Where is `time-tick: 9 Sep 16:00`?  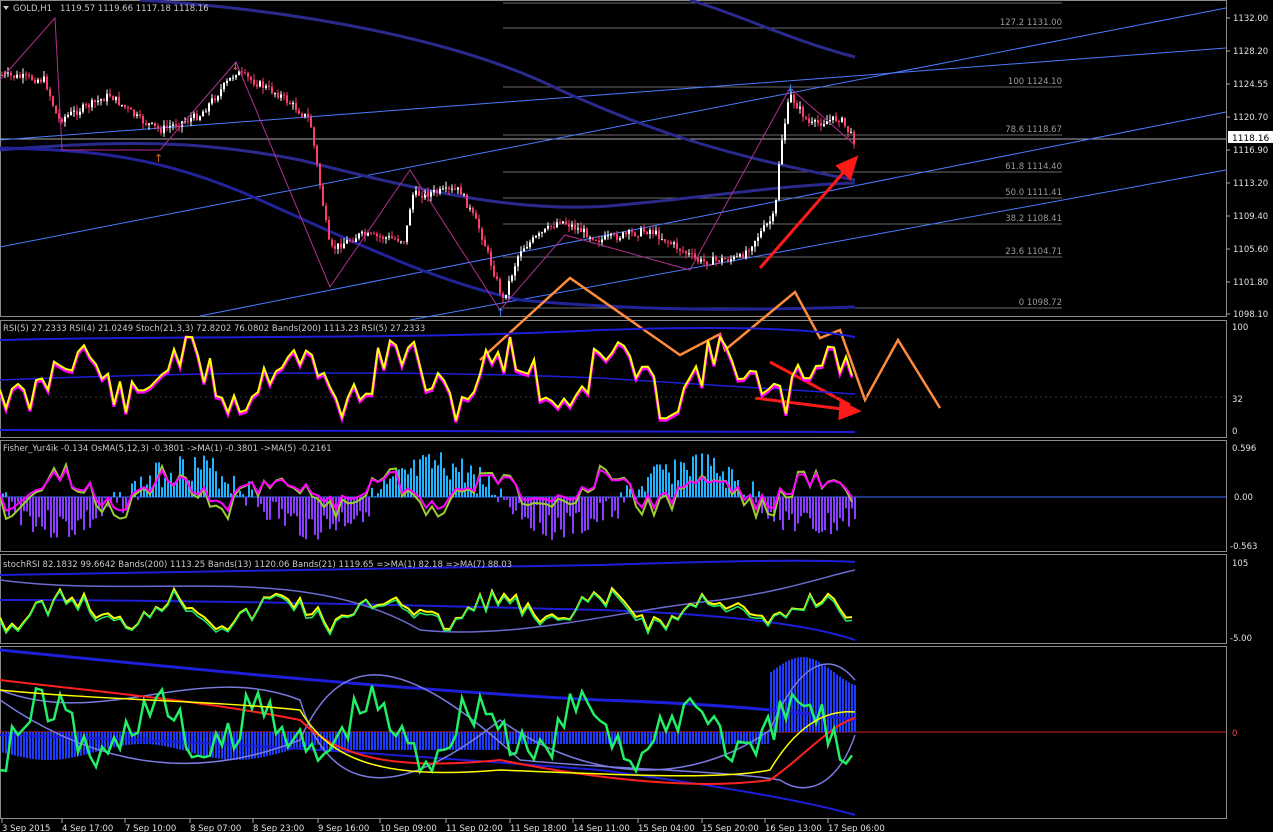 time-tick: 9 Sep 16:00 is located at coordinates (343, 828).